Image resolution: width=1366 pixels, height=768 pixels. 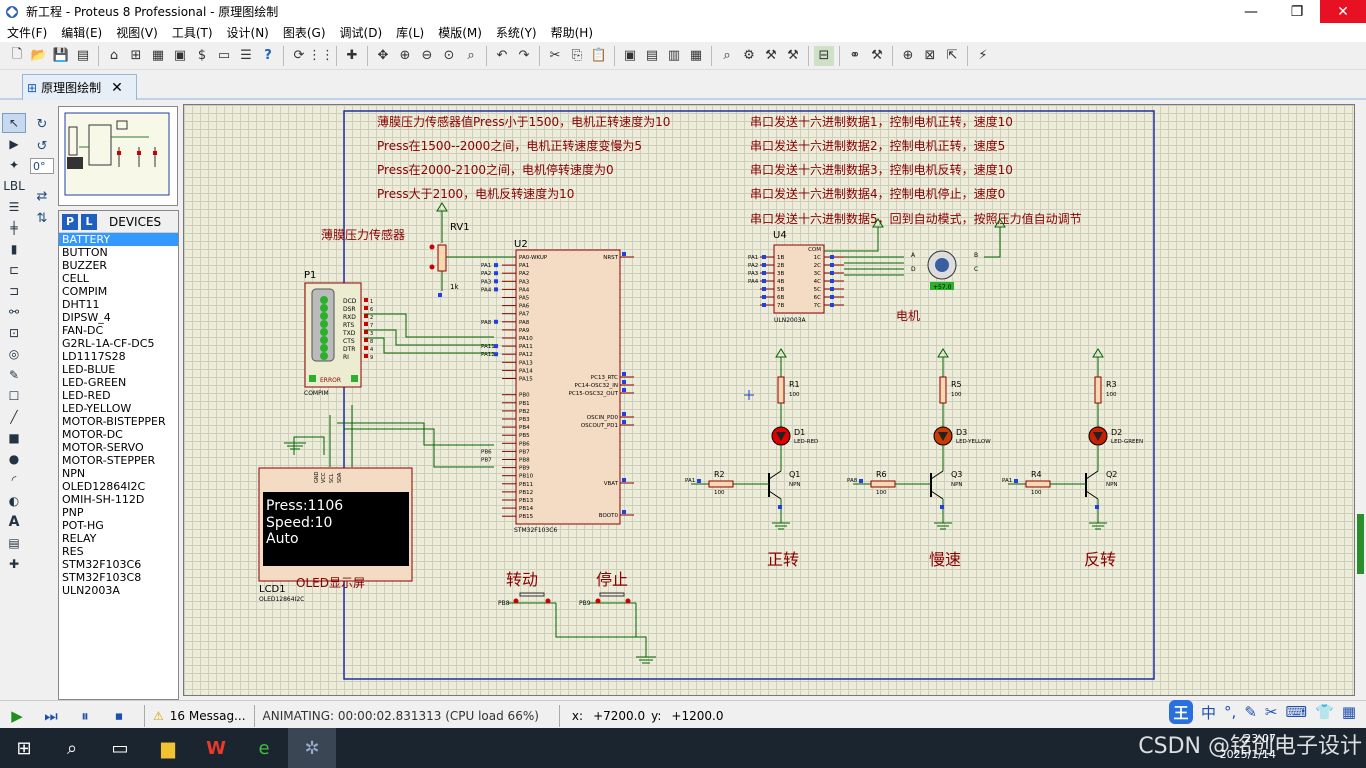 What do you see at coordinates (118, 473) in the screenshot?
I see `device-list-item: NPN` at bounding box center [118, 473].